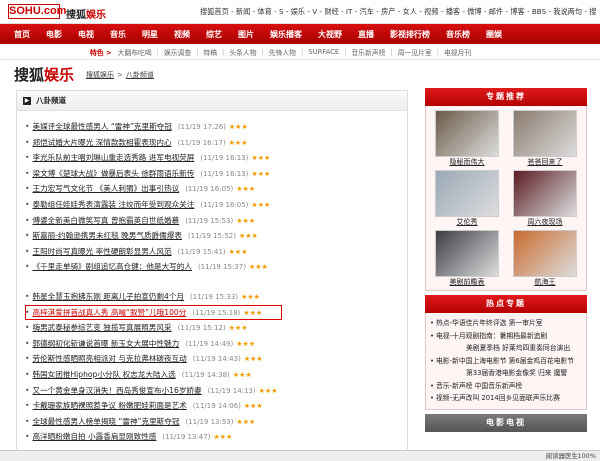  I want to click on subnav-item: 先锋人物, so click(282, 52).